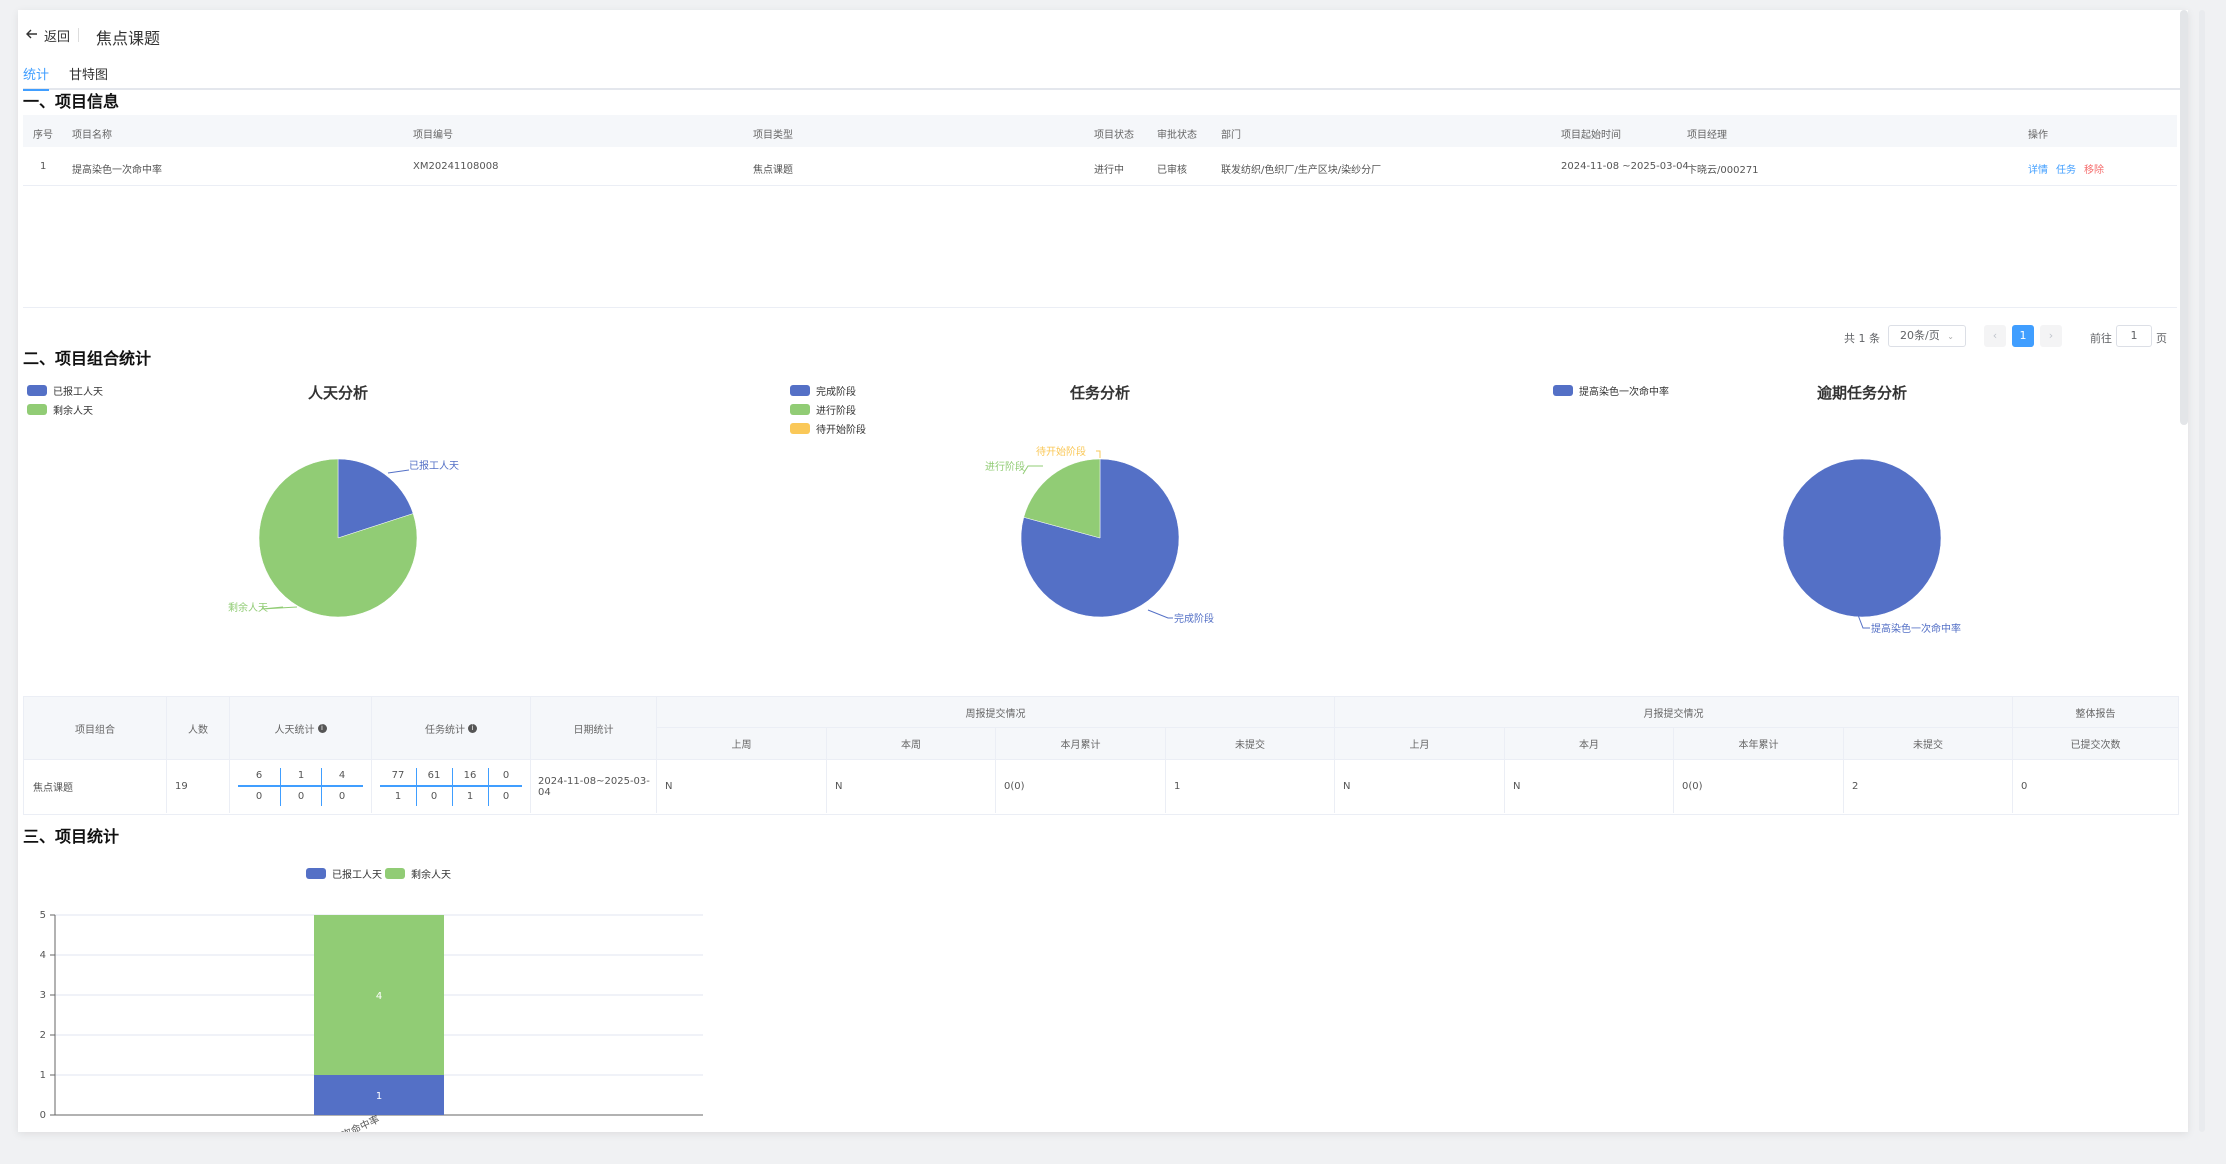  Describe the element at coordinates (95, 786) in the screenshot. I see `cell-group: 焦点课题` at that location.